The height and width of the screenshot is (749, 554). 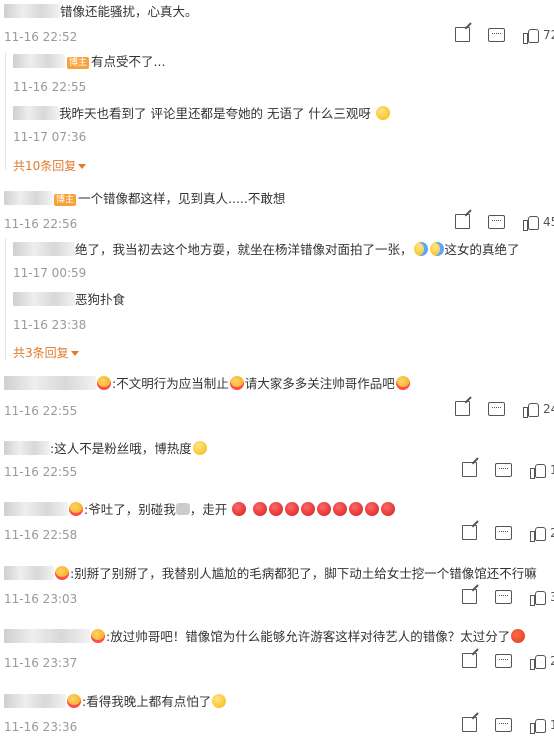 What do you see at coordinates (41, 224) in the screenshot?
I see `comment-time: 11-16 22:56` at bounding box center [41, 224].